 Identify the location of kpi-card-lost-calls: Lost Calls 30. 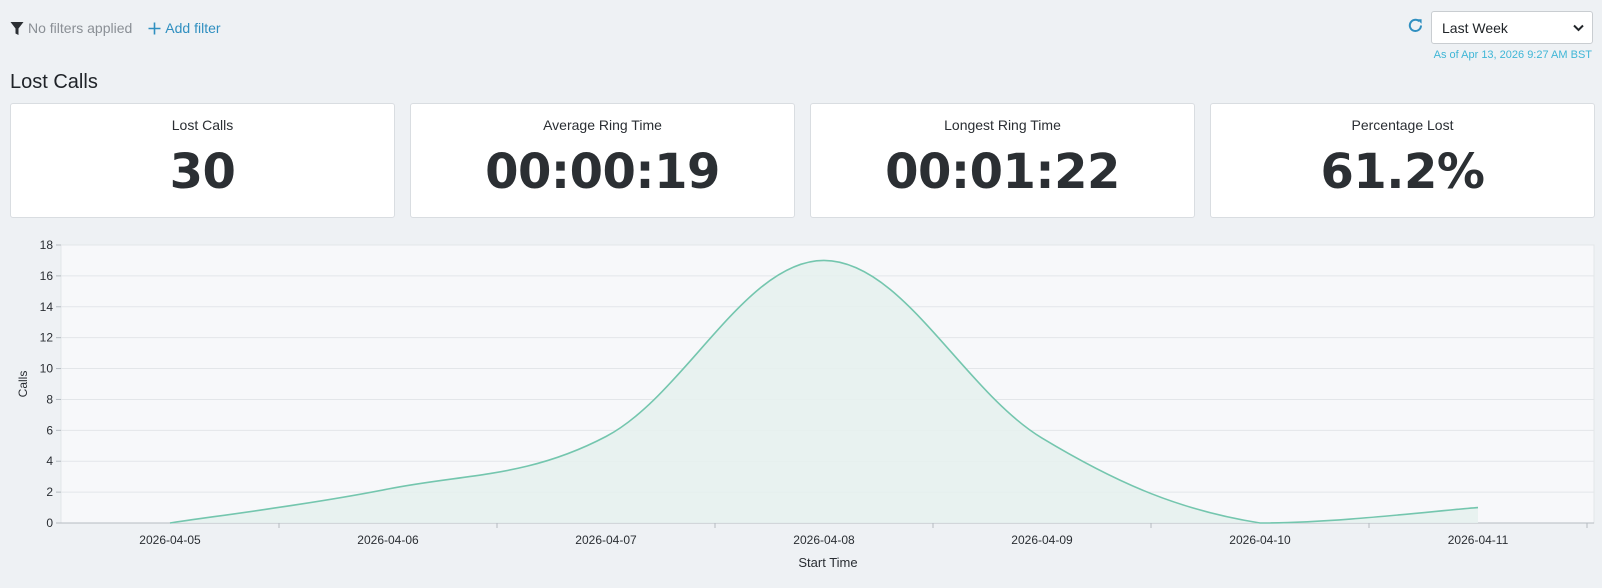
(202, 160).